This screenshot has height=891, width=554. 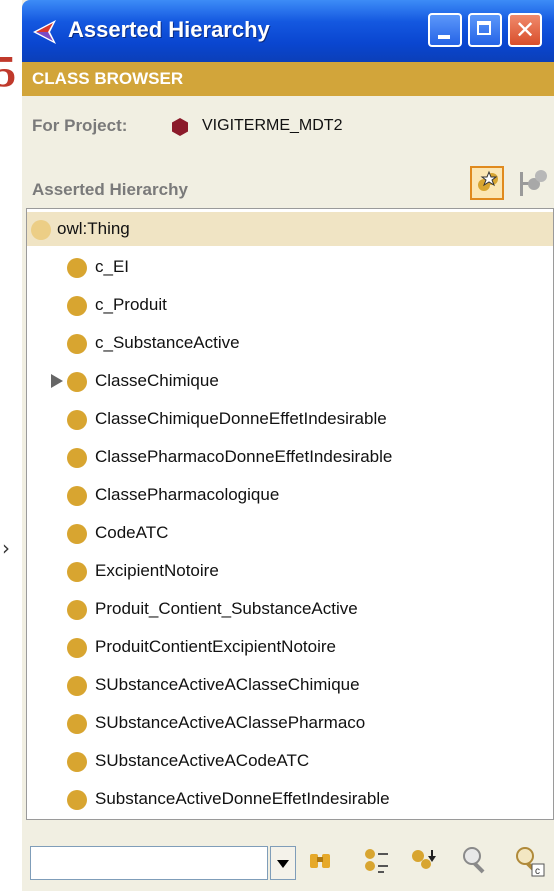 I want to click on class-browser-label: CLASS BROWSER, so click(x=108, y=78).